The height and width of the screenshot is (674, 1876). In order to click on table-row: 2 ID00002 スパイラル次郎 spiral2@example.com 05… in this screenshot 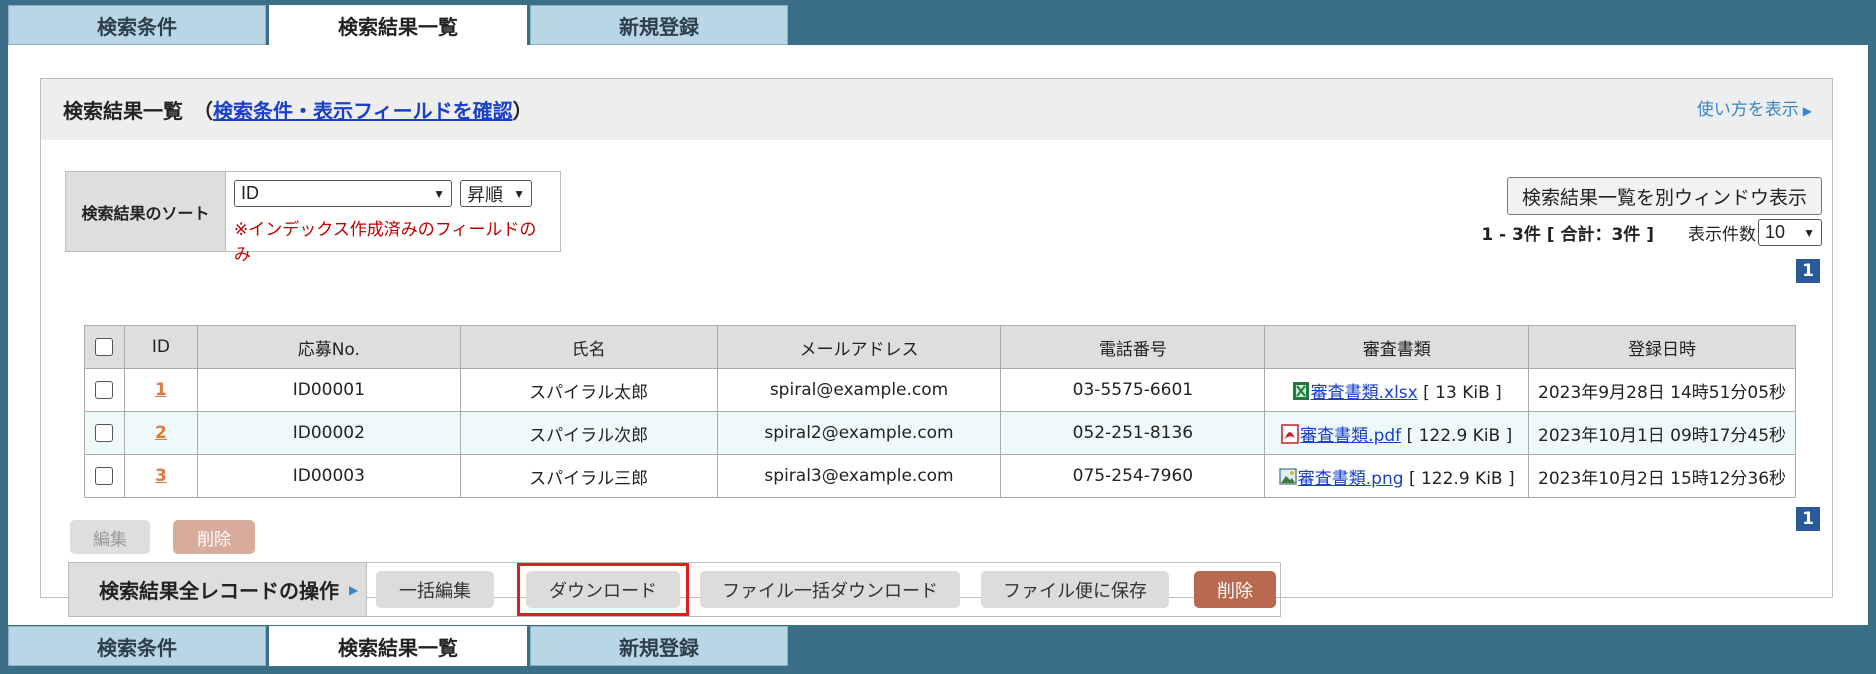, I will do `click(940, 433)`.